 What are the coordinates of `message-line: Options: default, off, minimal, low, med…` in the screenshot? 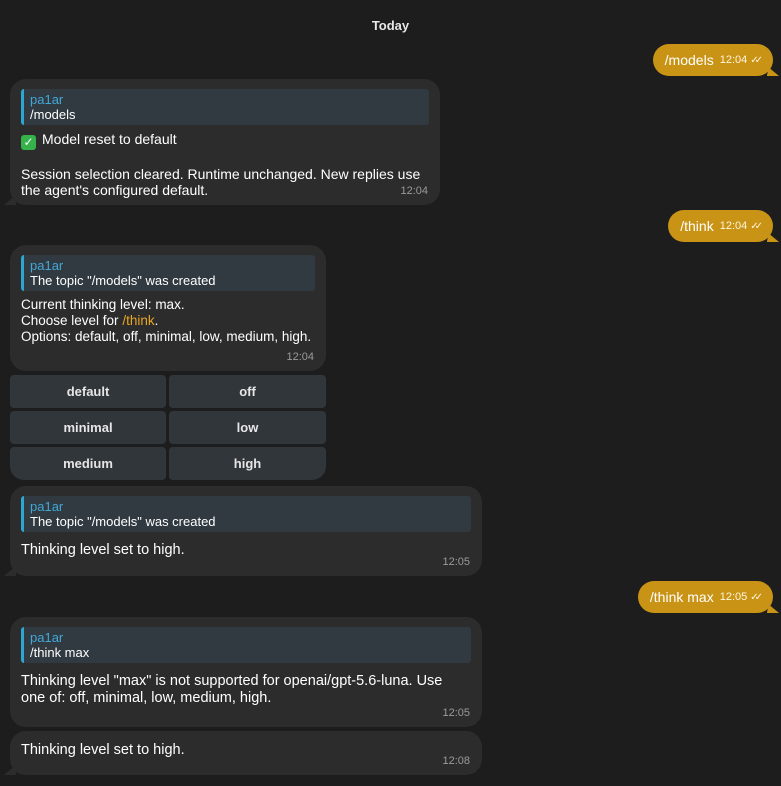 It's located at (166, 336).